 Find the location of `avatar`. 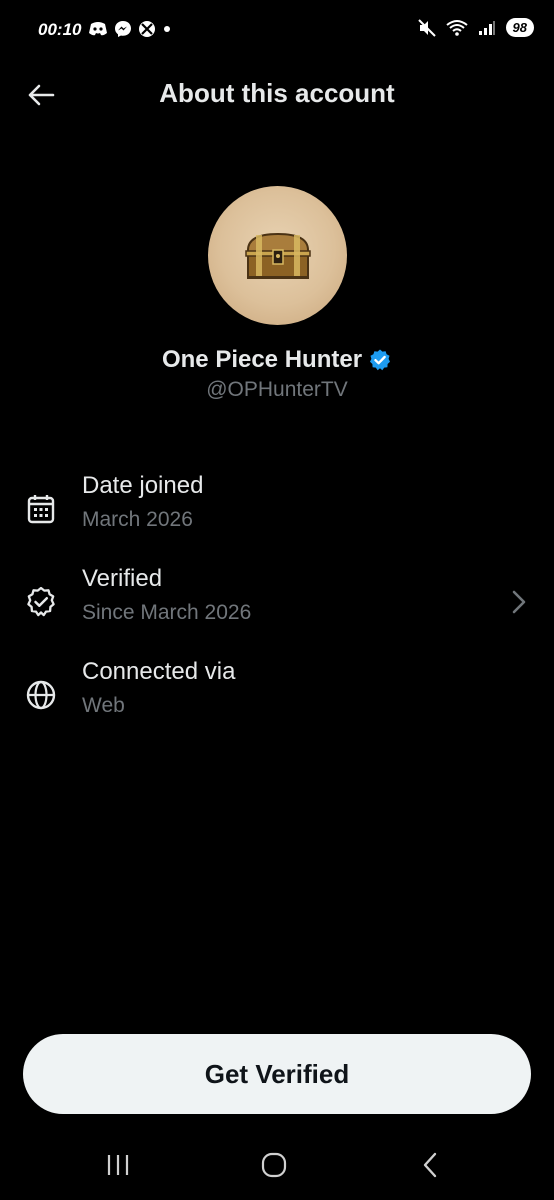

avatar is located at coordinates (277, 255).